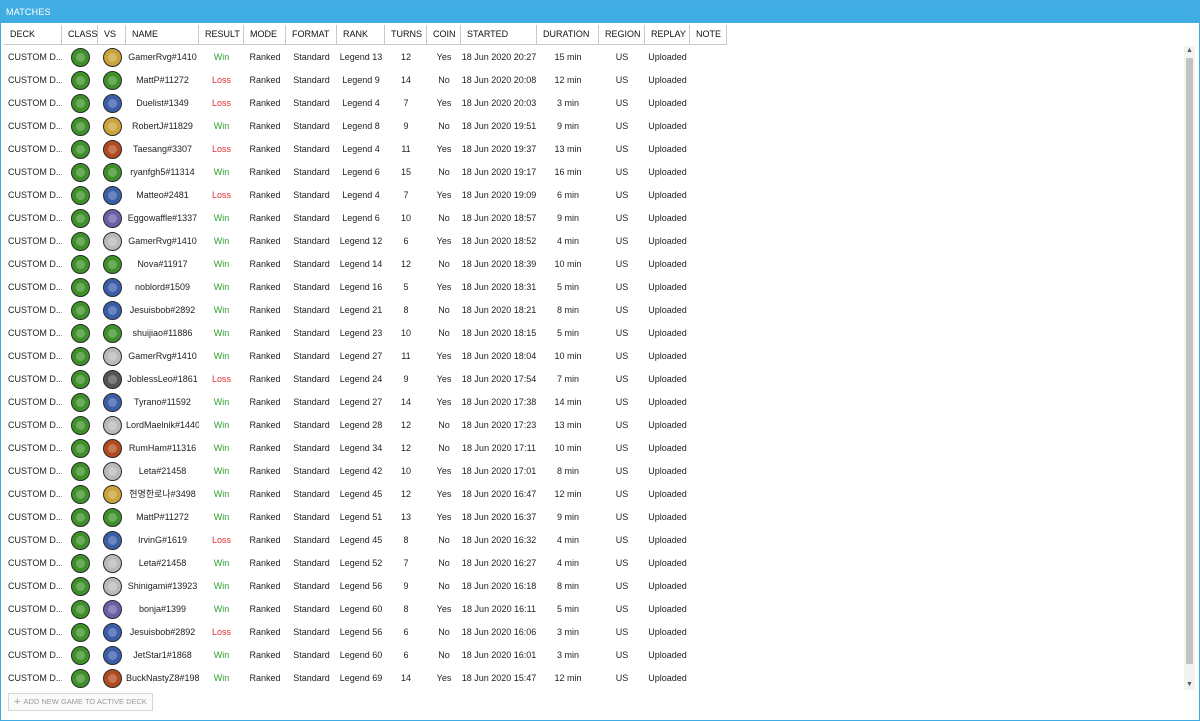 This screenshot has width=1200, height=721. What do you see at coordinates (162, 379) in the screenshot?
I see `opponent-name: JoblessLeo#1861` at bounding box center [162, 379].